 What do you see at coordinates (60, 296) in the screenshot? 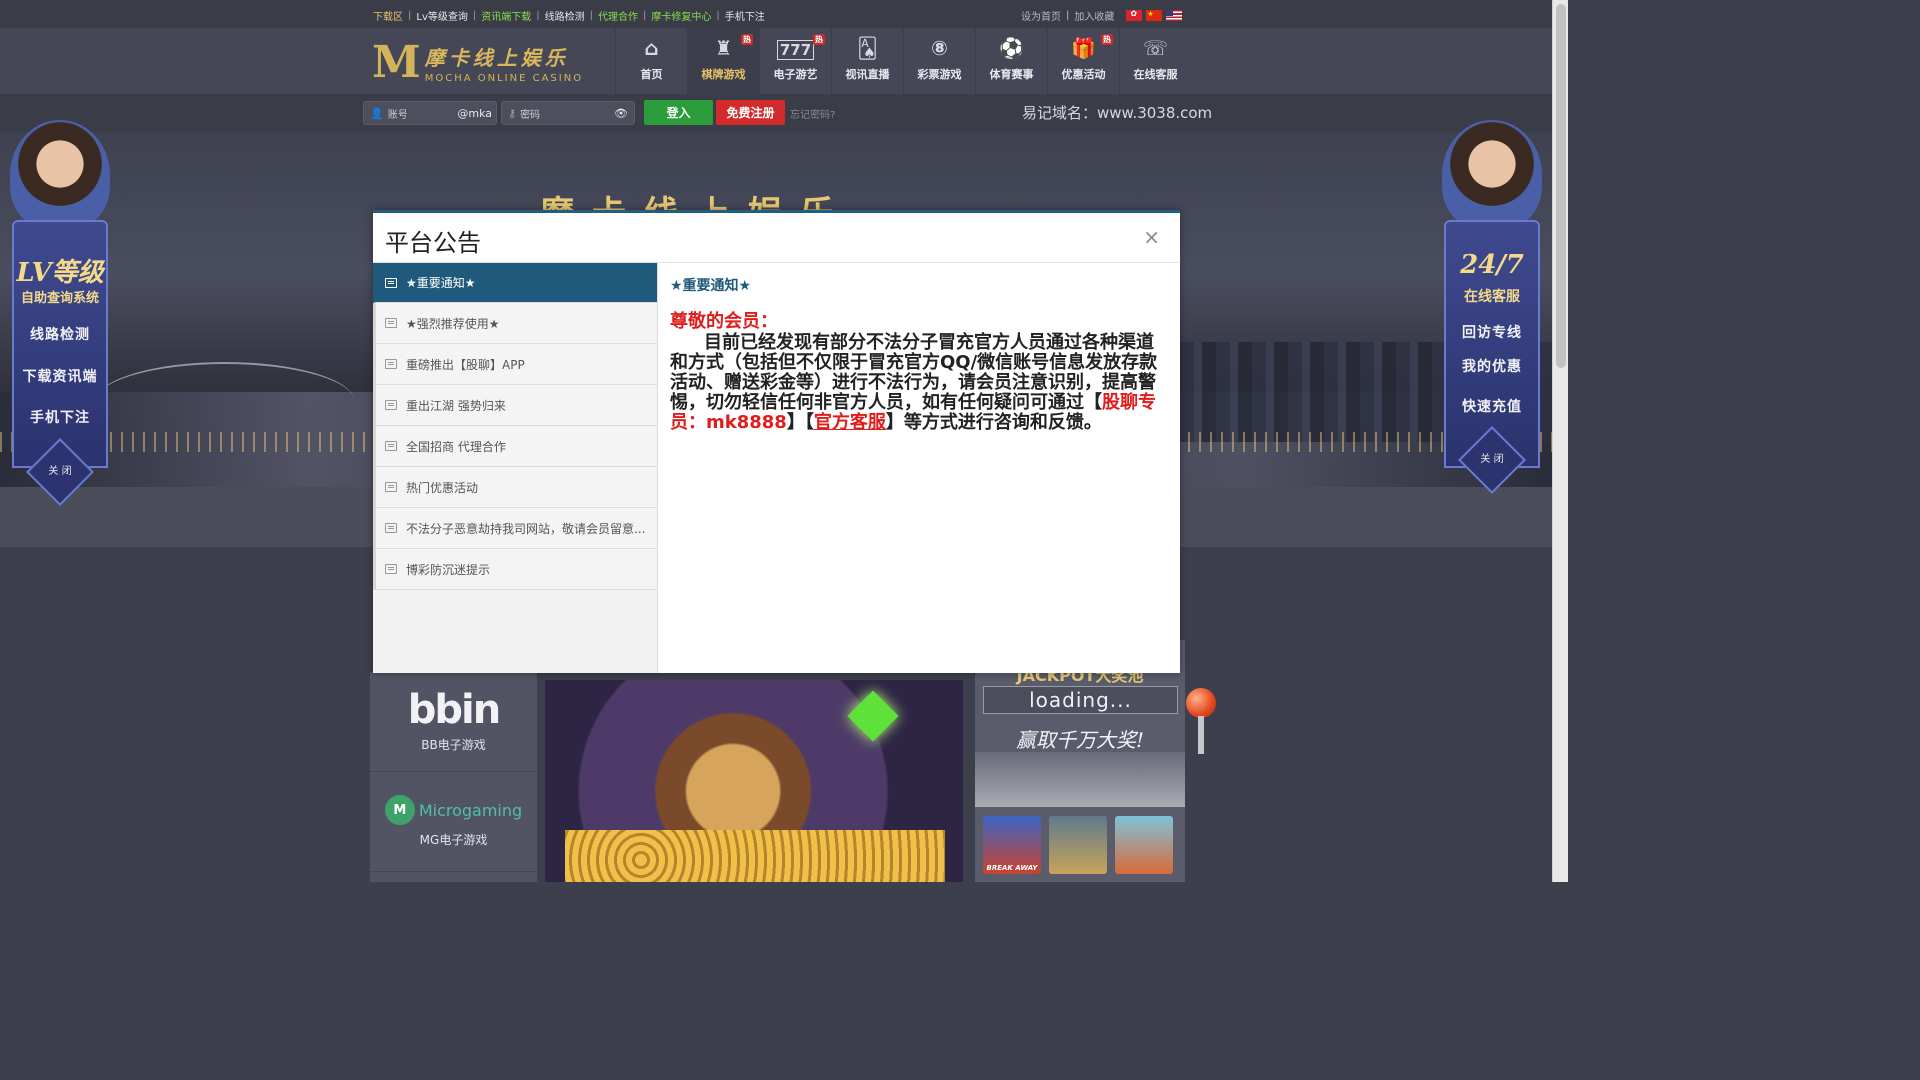
I see `lv-subtitle: 自助查询系统` at bounding box center [60, 296].